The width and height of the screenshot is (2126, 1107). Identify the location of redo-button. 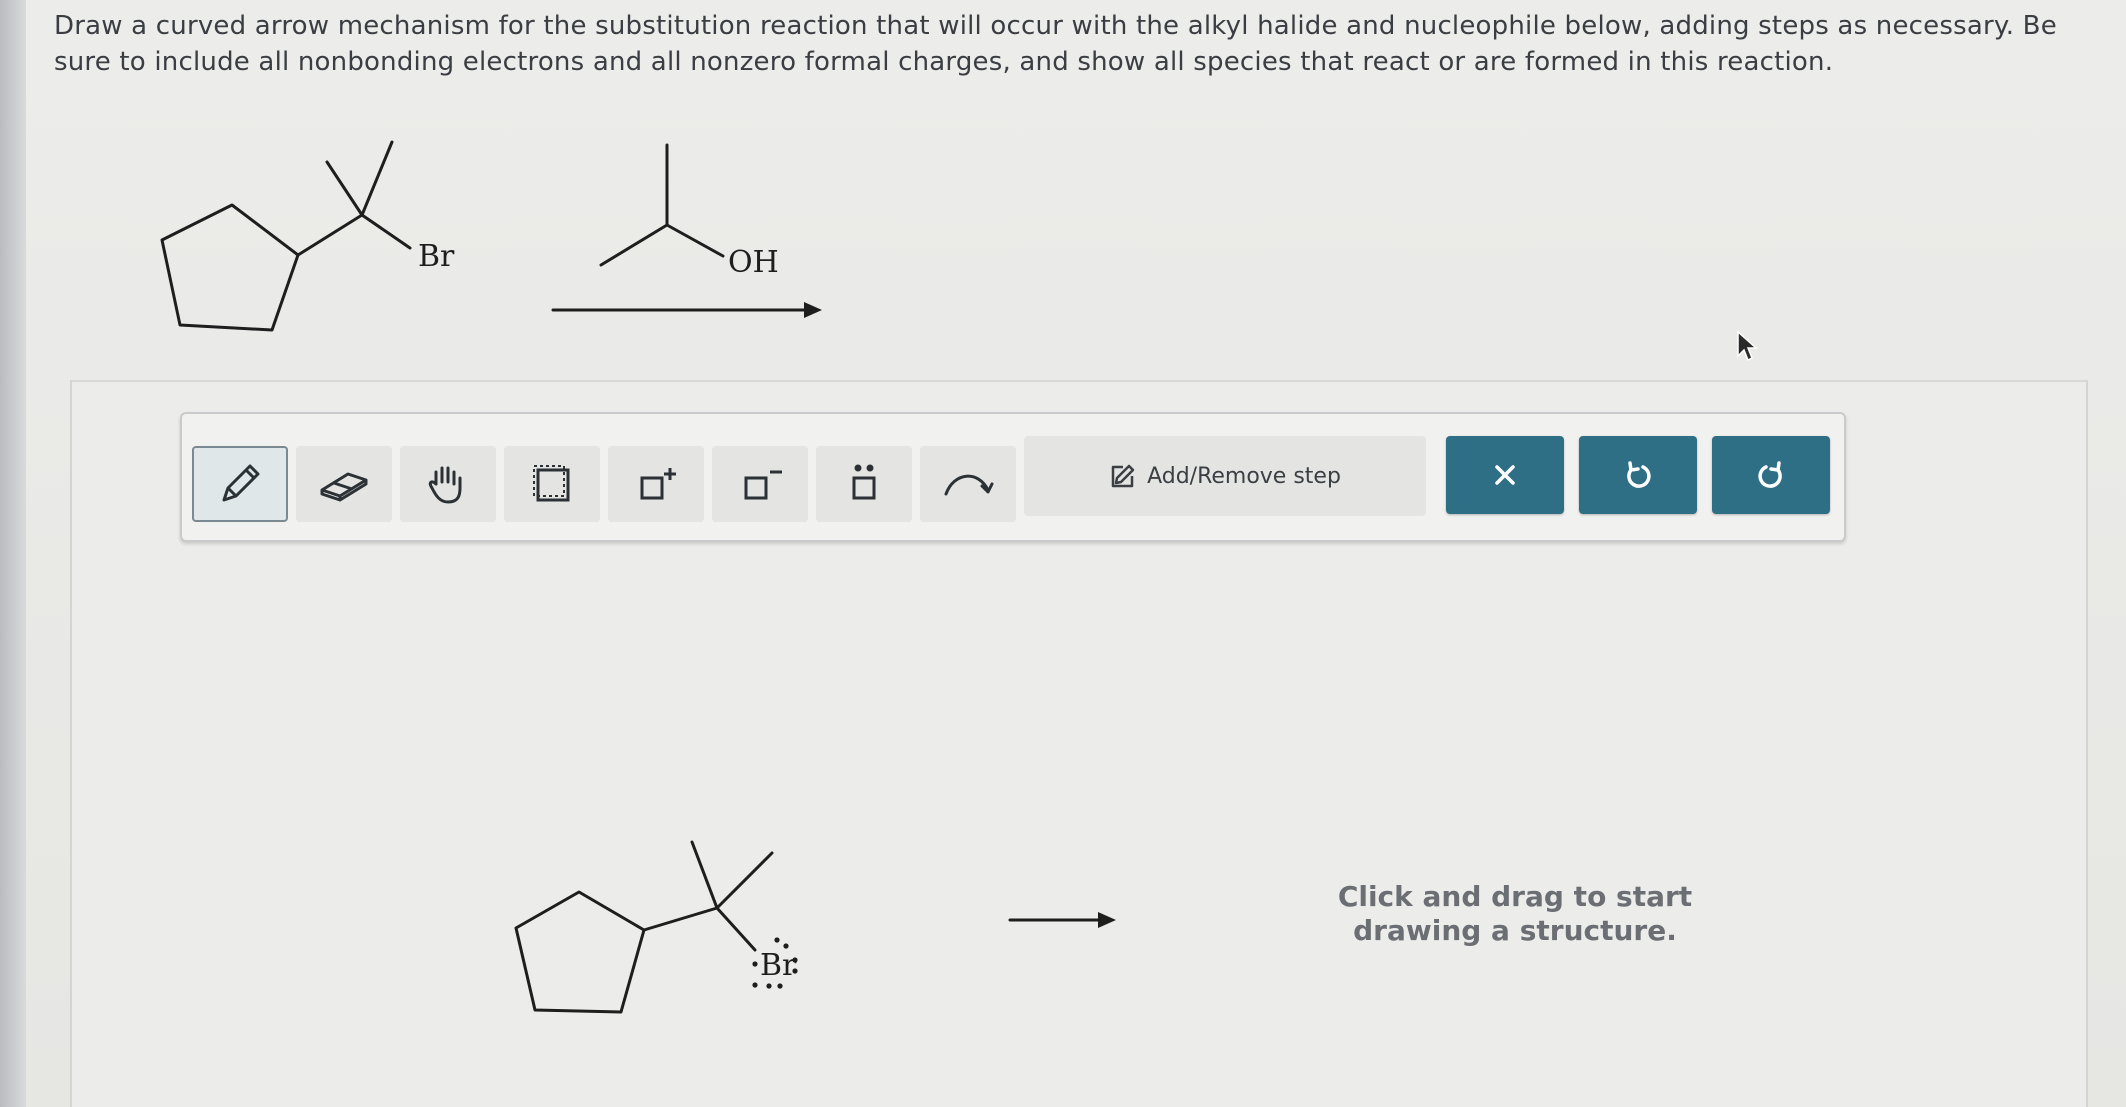
(1771, 475).